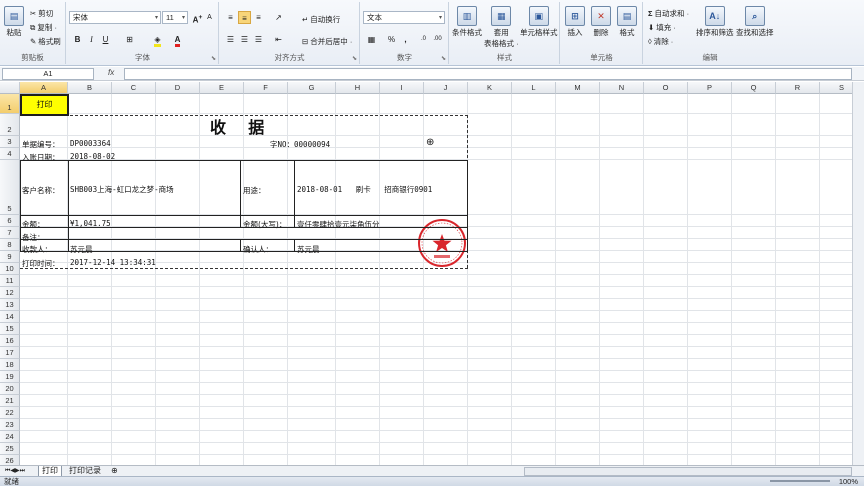  What do you see at coordinates (391, 39) in the screenshot?
I see `percent-button: %` at bounding box center [391, 39].